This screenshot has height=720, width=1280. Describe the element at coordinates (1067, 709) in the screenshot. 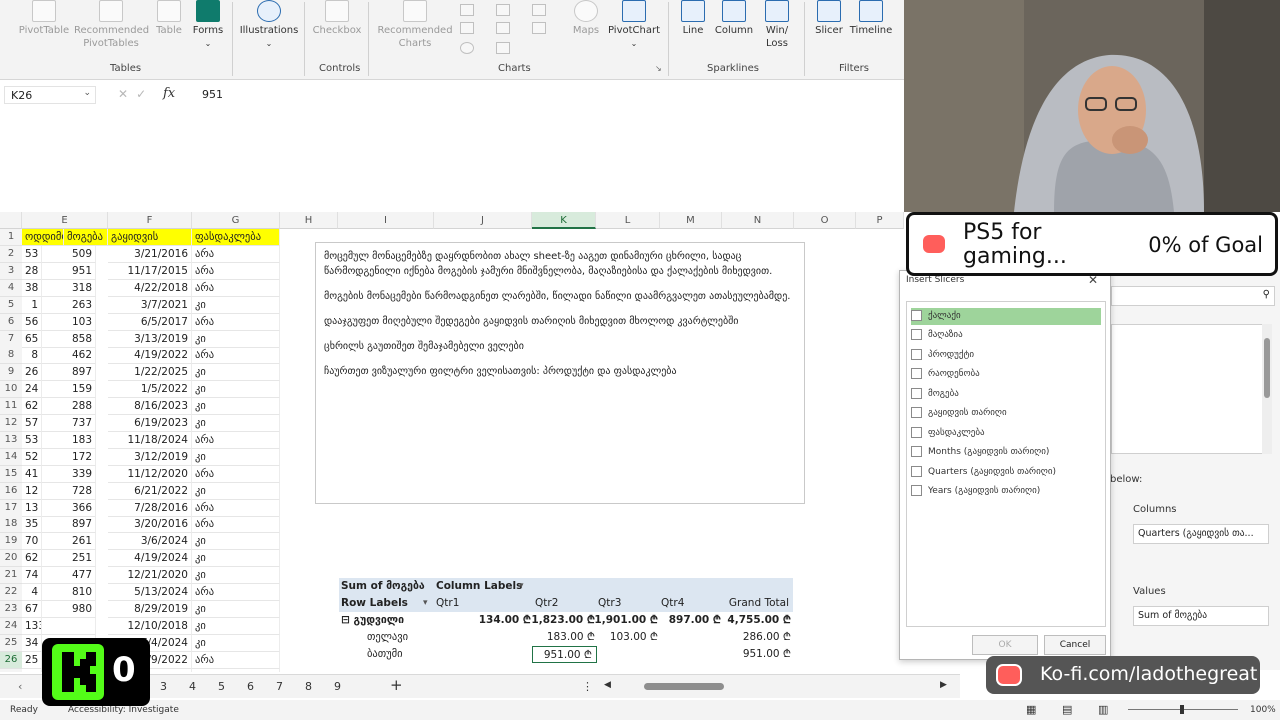

I see `page-layout-icon: ▤` at that location.